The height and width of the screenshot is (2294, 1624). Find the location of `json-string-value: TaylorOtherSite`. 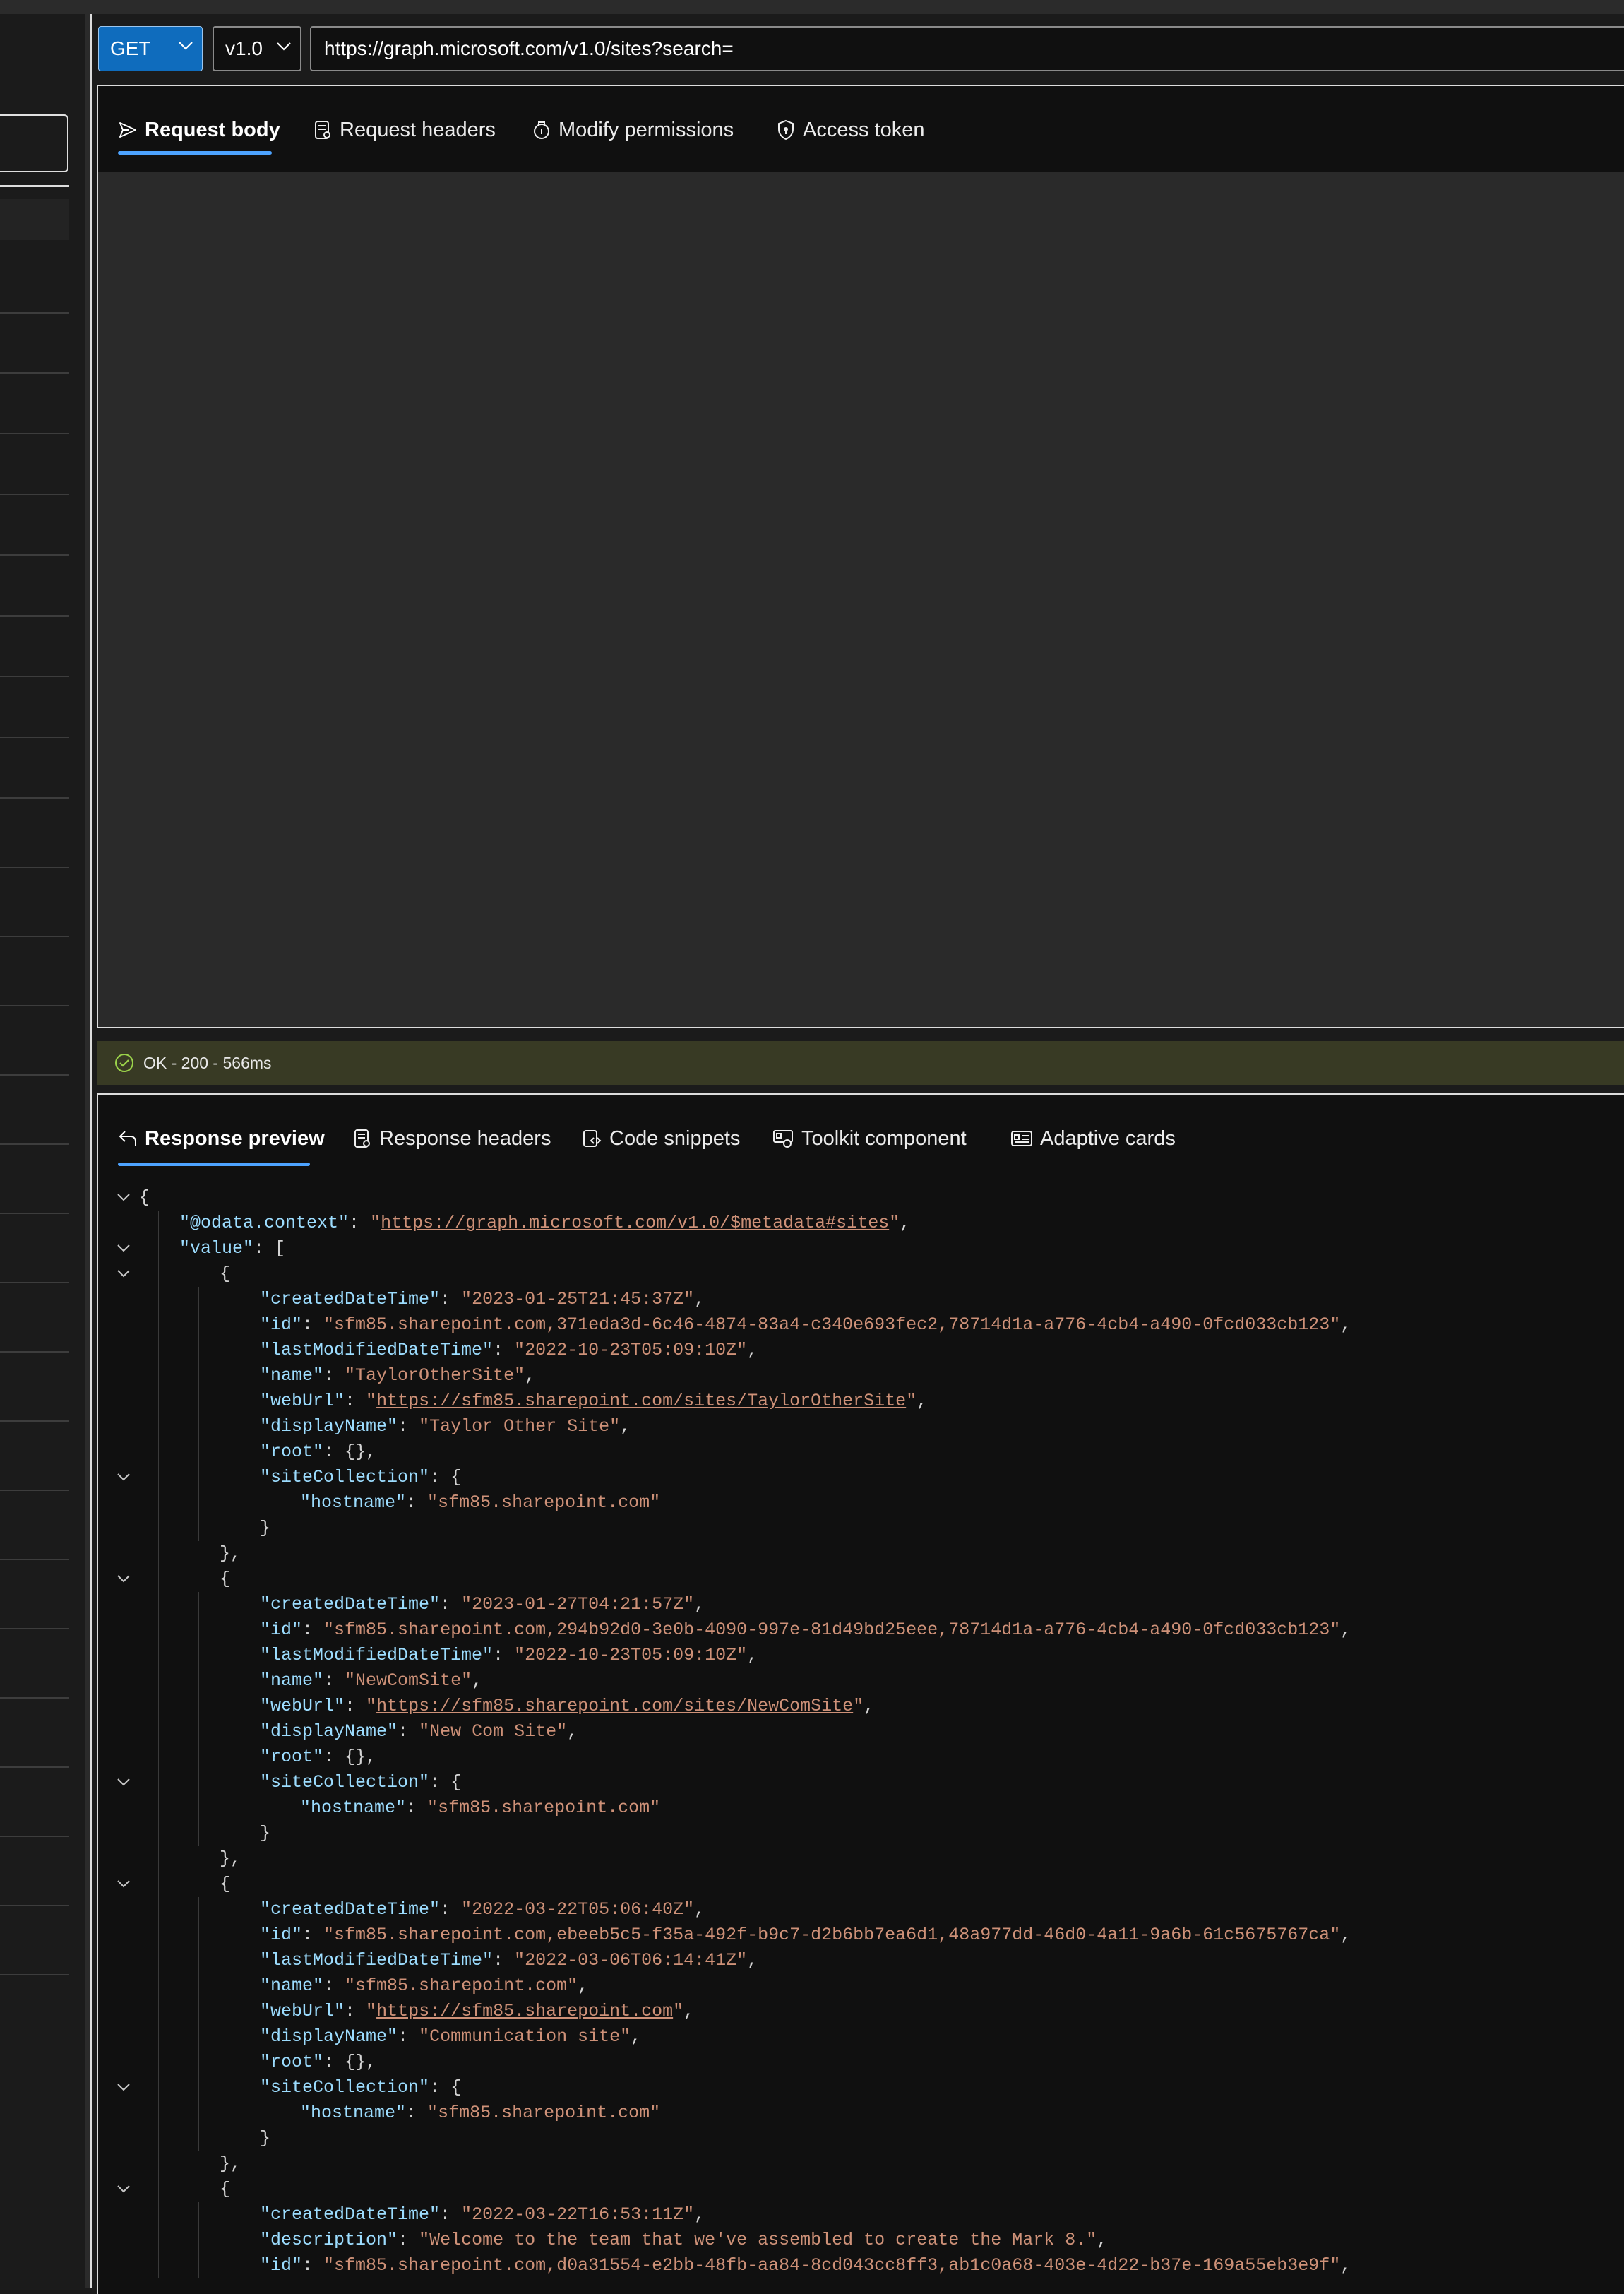

json-string-value: TaylorOtherSite is located at coordinates (435, 1375).